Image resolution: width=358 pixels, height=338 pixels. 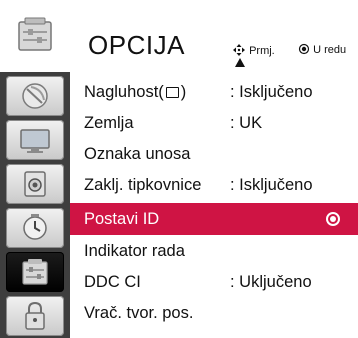 I want to click on page-title: OPCIJA, so click(x=136, y=45).